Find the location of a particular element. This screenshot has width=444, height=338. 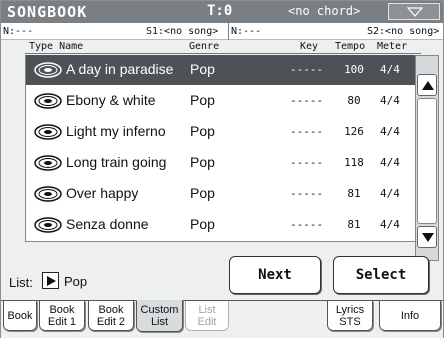

song-name: Ebony & white is located at coordinates (111, 100).